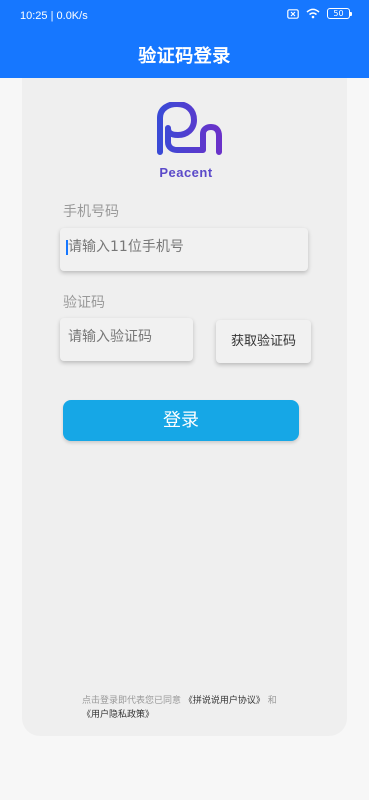 This screenshot has width=369, height=800. I want to click on status-bar: 10:25 | 0.0K/s 50, so click(184, 16).